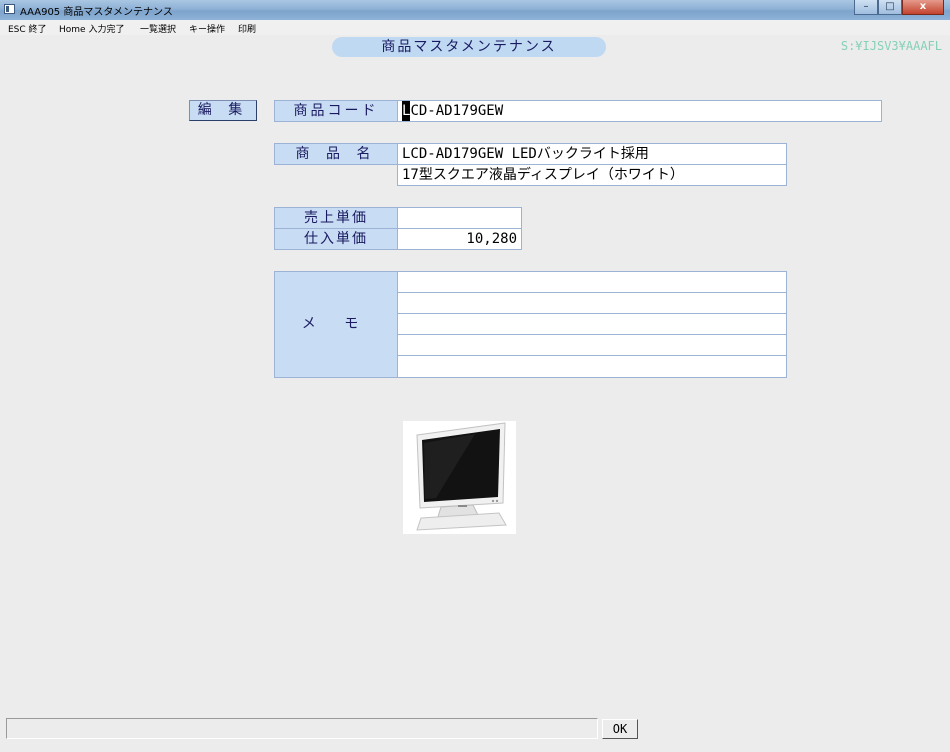  What do you see at coordinates (91, 28) in the screenshot?
I see `menu-home-input-complete: Home 入力完了` at bounding box center [91, 28].